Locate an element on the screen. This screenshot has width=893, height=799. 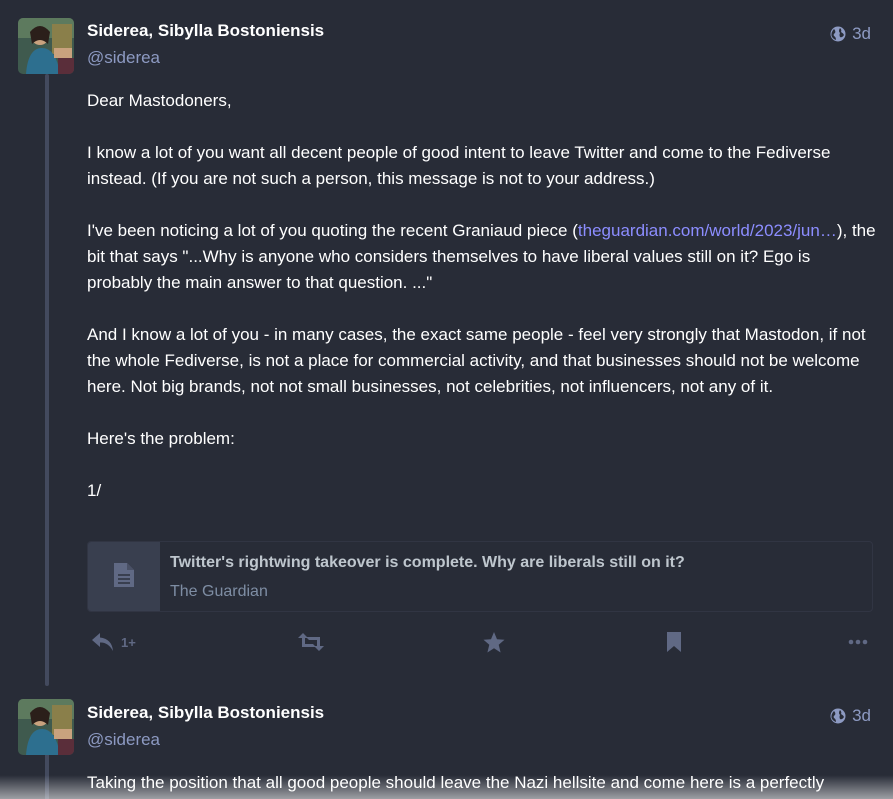
content-paragraph: Here's the problem: is located at coordinates (161, 438).